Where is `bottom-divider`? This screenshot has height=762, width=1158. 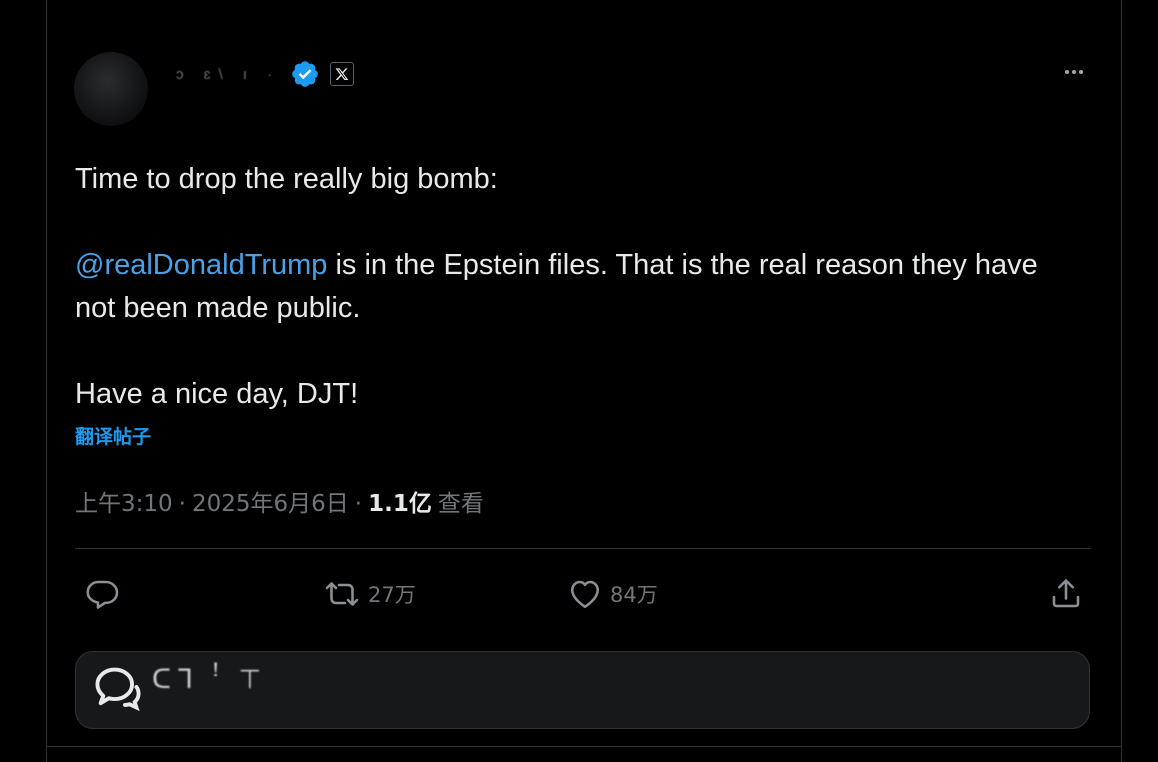
bottom-divider is located at coordinates (584, 746).